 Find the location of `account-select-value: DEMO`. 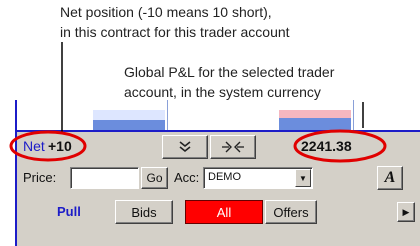

account-select-value: DEMO is located at coordinates (224, 177).